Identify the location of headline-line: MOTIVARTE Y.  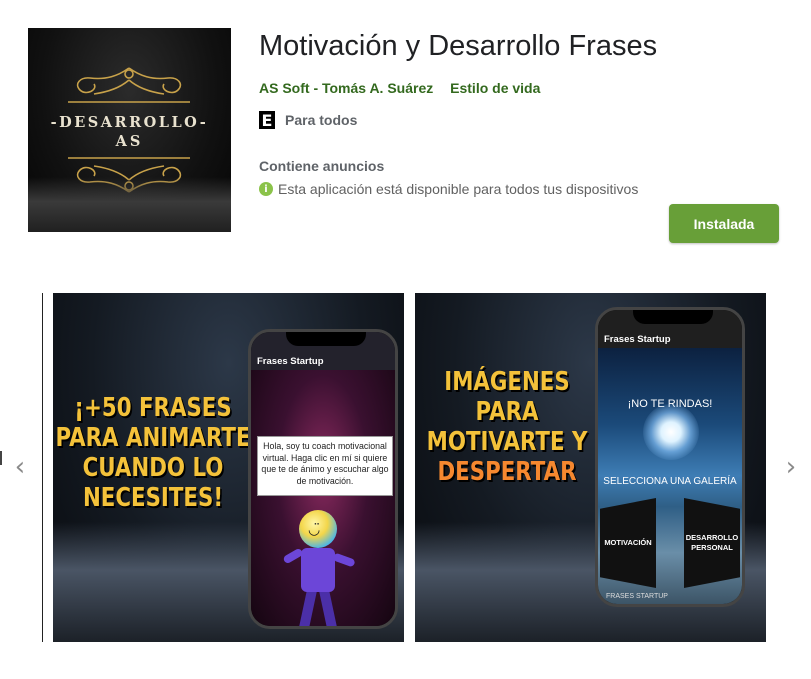
(507, 442).